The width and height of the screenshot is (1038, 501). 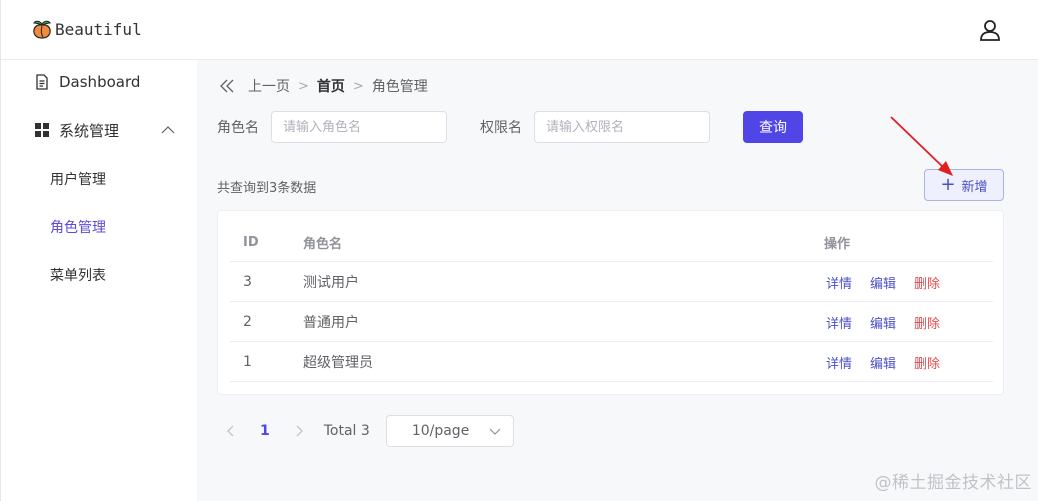 I want to click on brand-name: Beautiful, so click(x=98, y=29).